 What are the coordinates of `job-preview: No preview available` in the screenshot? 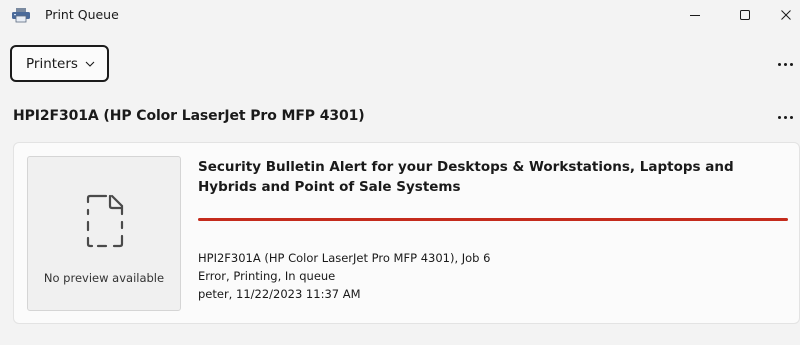 It's located at (104, 233).